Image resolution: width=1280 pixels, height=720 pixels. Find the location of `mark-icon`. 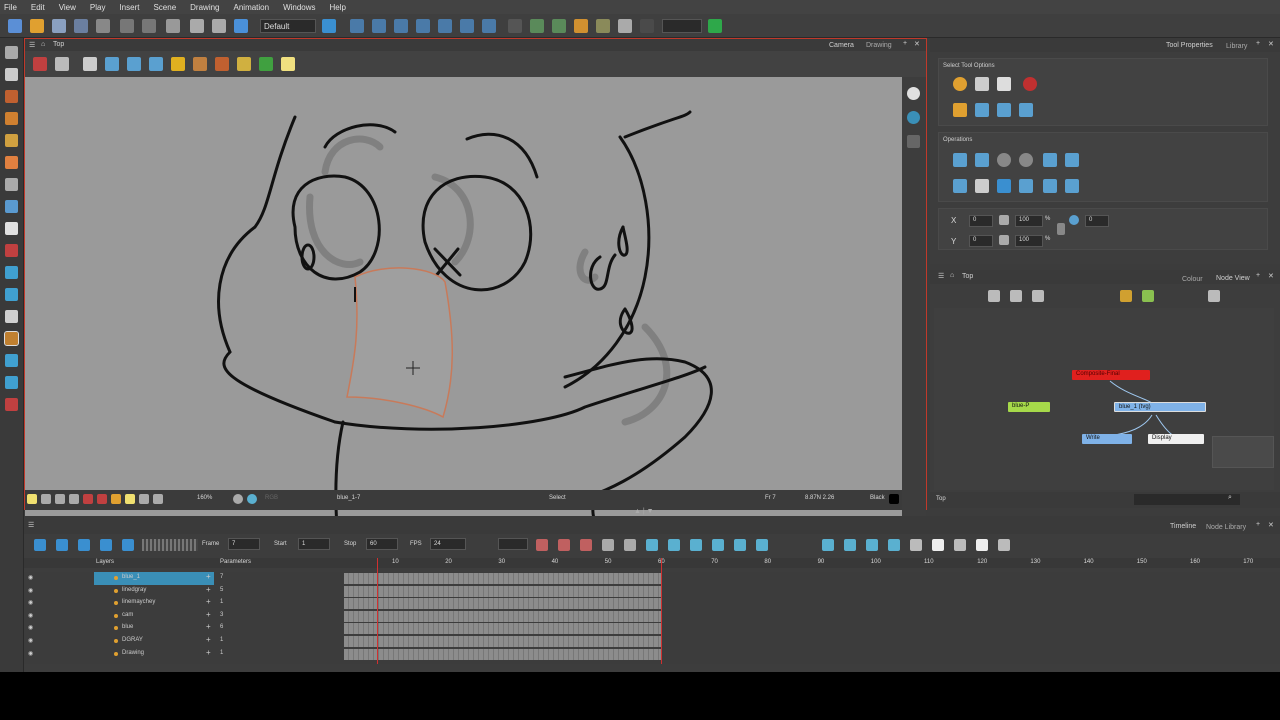

mark-icon is located at coordinates (603, 26).